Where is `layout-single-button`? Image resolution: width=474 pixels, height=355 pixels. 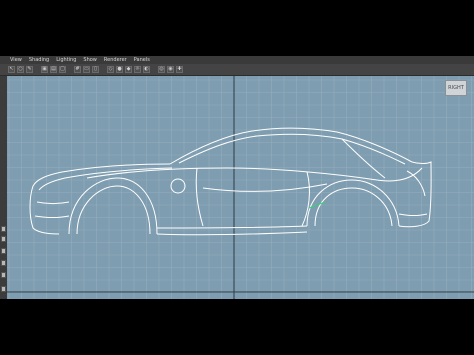 layout-single-button is located at coordinates (3, 229).